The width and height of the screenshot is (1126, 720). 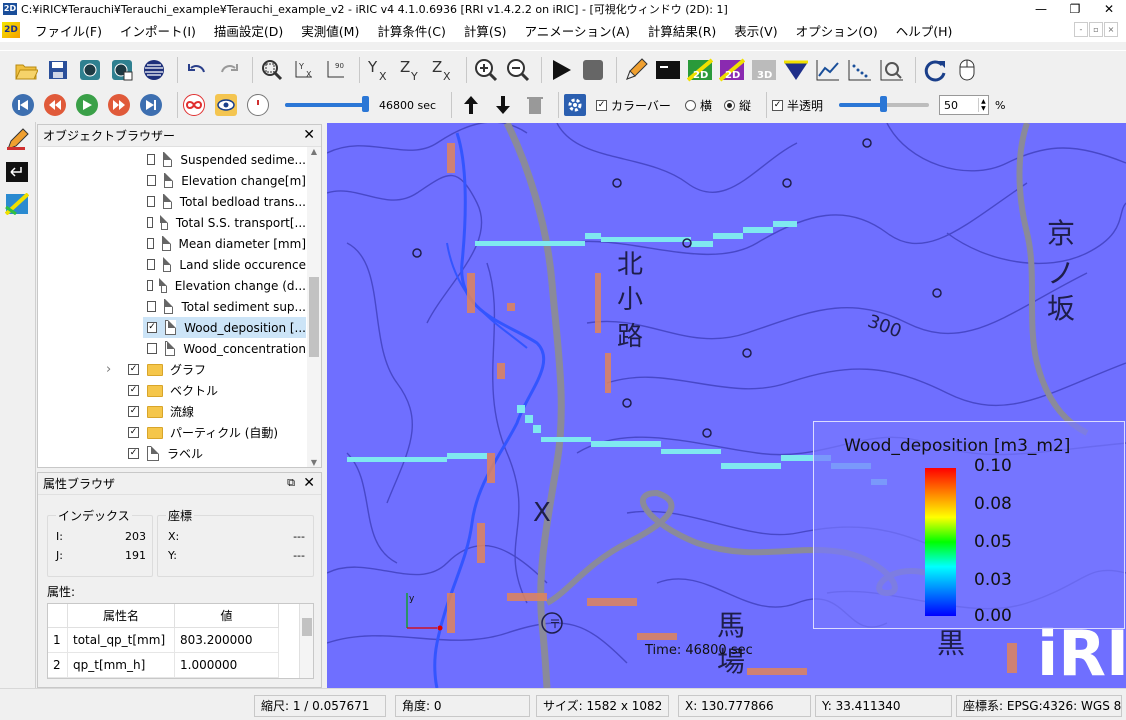 I want to click on menu-results: 計算結果(R), so click(x=682, y=30).